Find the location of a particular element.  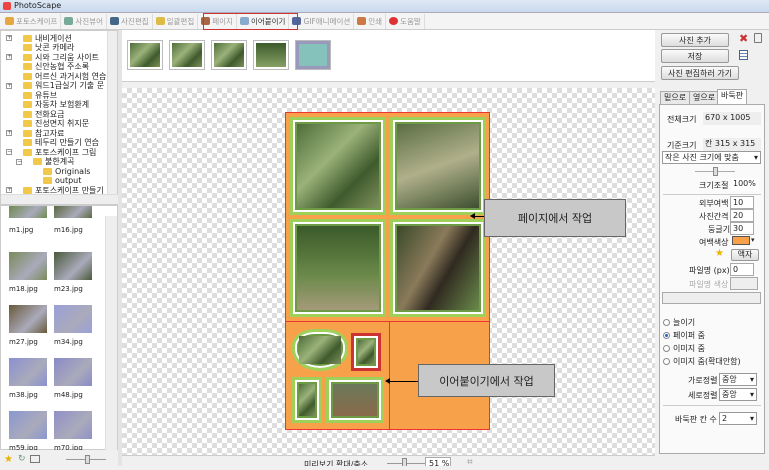

radio-option: 늘이기 is located at coordinates (679, 322).